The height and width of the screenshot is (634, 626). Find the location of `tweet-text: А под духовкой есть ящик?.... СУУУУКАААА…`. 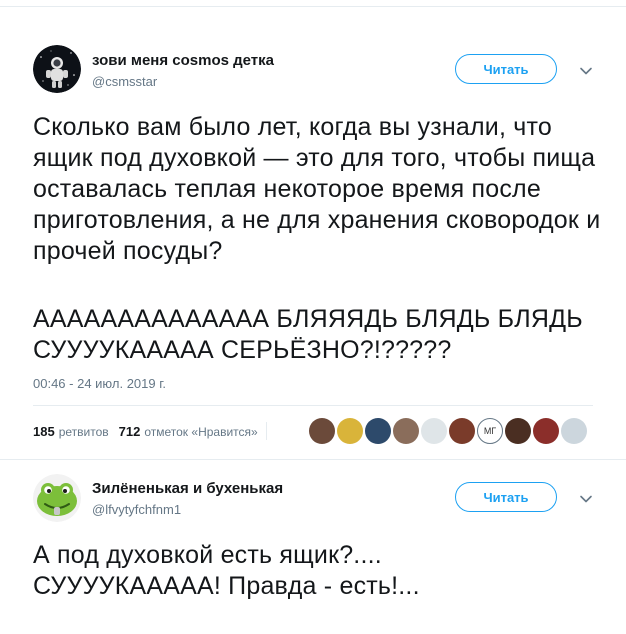

tweet-text: А под духовкой есть ящик?.... СУУУУКАААА… is located at coordinates (226, 570).